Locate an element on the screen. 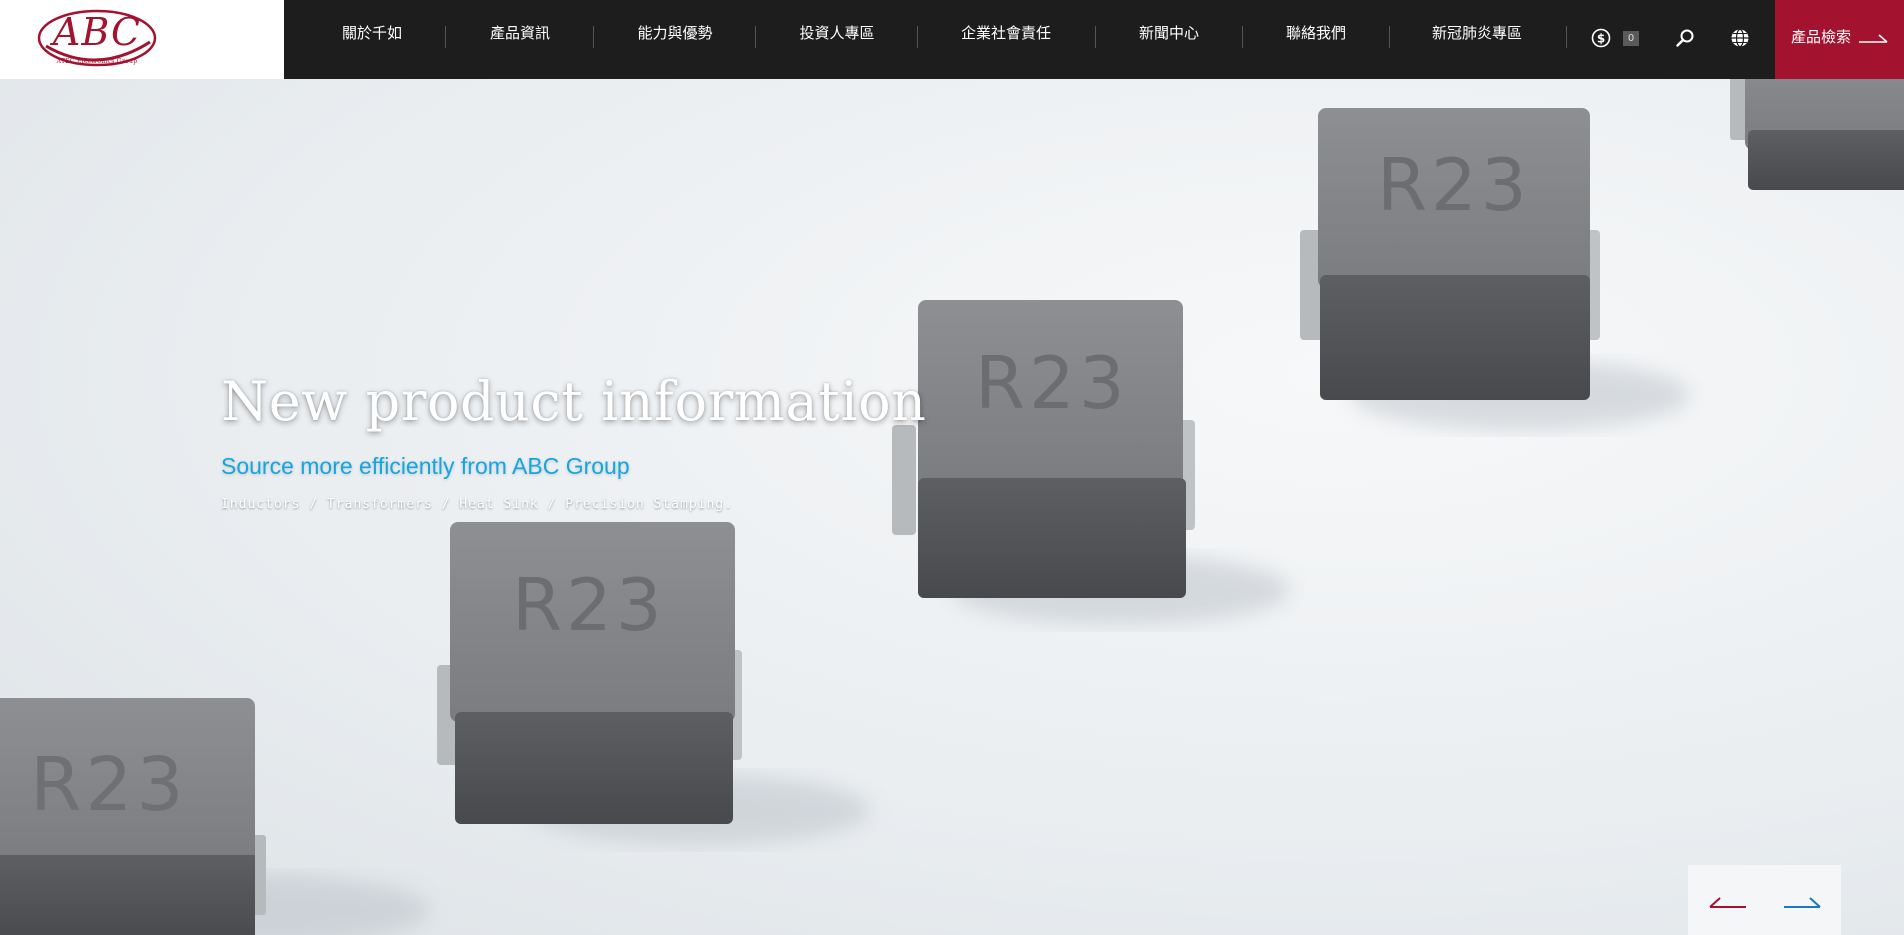 The image size is (1904, 935). nav-csr: 企業社會責任 is located at coordinates (1006, 39).